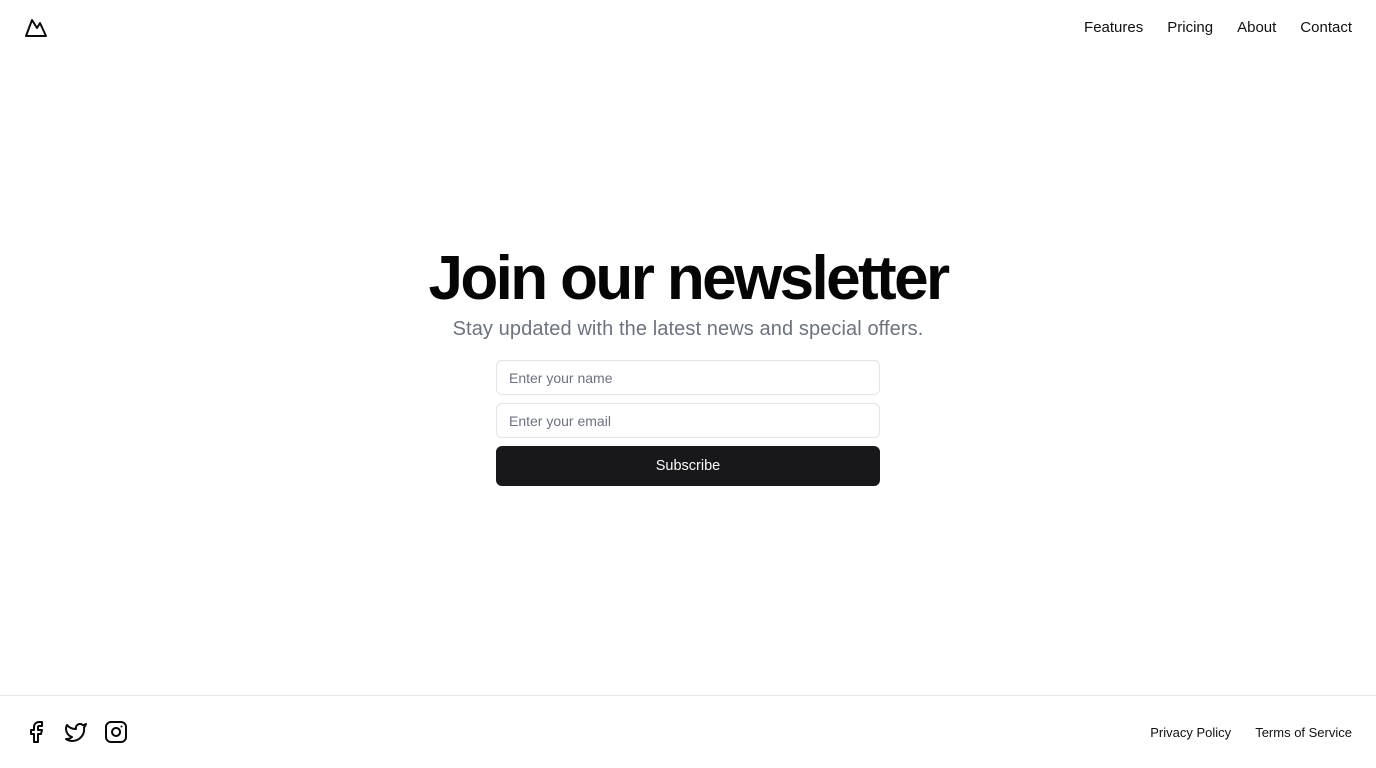  What do you see at coordinates (1113, 28) in the screenshot?
I see `nav-features: Features` at bounding box center [1113, 28].